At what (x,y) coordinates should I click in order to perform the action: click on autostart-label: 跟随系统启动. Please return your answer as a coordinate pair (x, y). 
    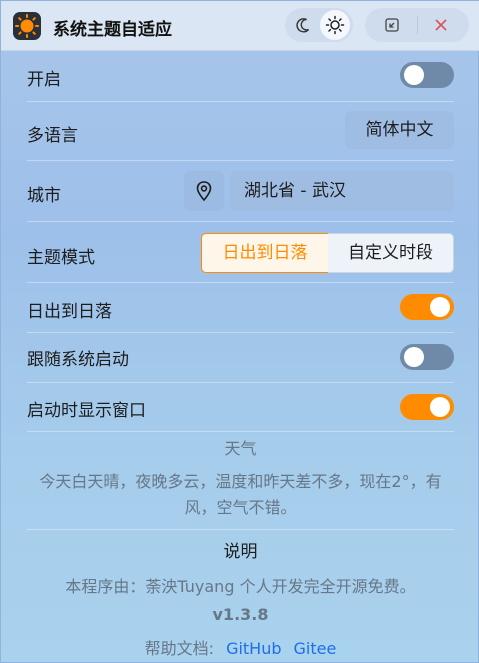
    Looking at the image, I should click on (78, 360).